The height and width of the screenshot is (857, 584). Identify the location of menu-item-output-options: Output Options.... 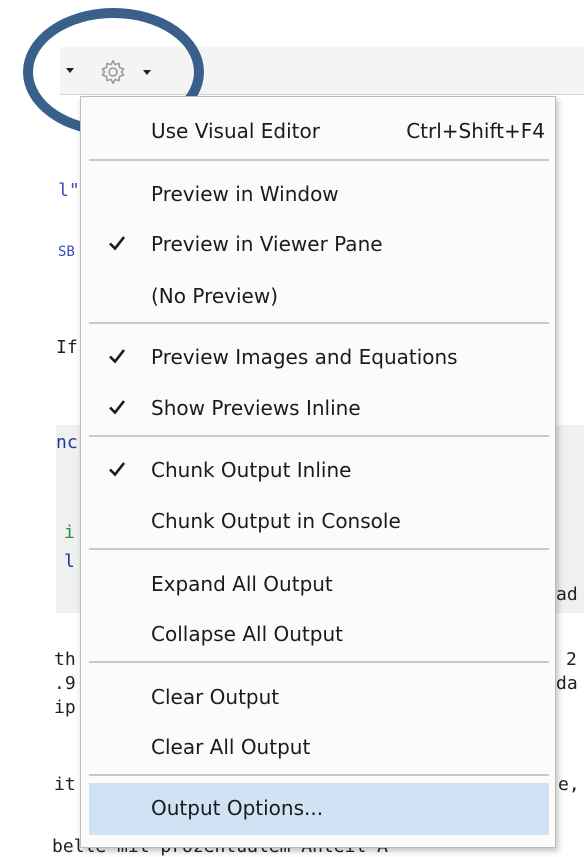
(319, 809).